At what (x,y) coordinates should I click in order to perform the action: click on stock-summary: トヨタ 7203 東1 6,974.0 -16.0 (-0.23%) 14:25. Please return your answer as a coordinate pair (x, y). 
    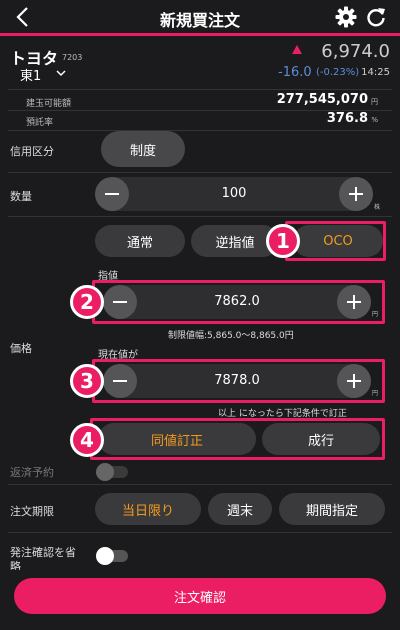
    Looking at the image, I should click on (200, 61).